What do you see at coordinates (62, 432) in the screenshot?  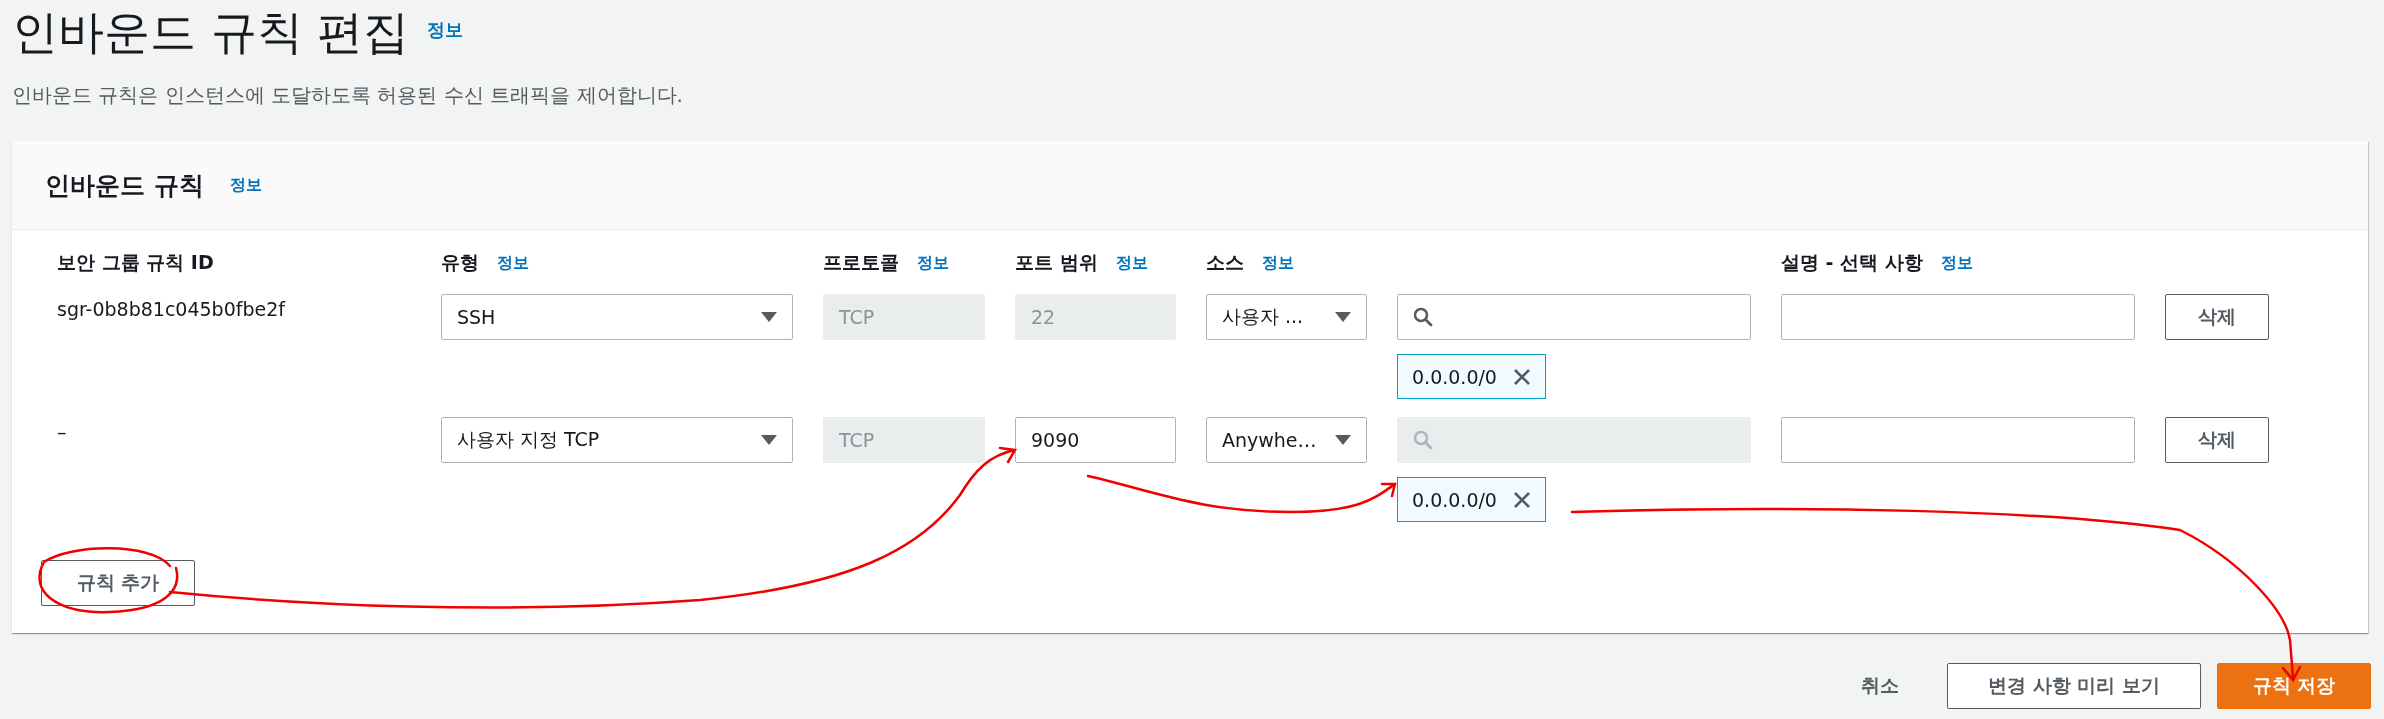 I see `rule-id: –` at bounding box center [62, 432].